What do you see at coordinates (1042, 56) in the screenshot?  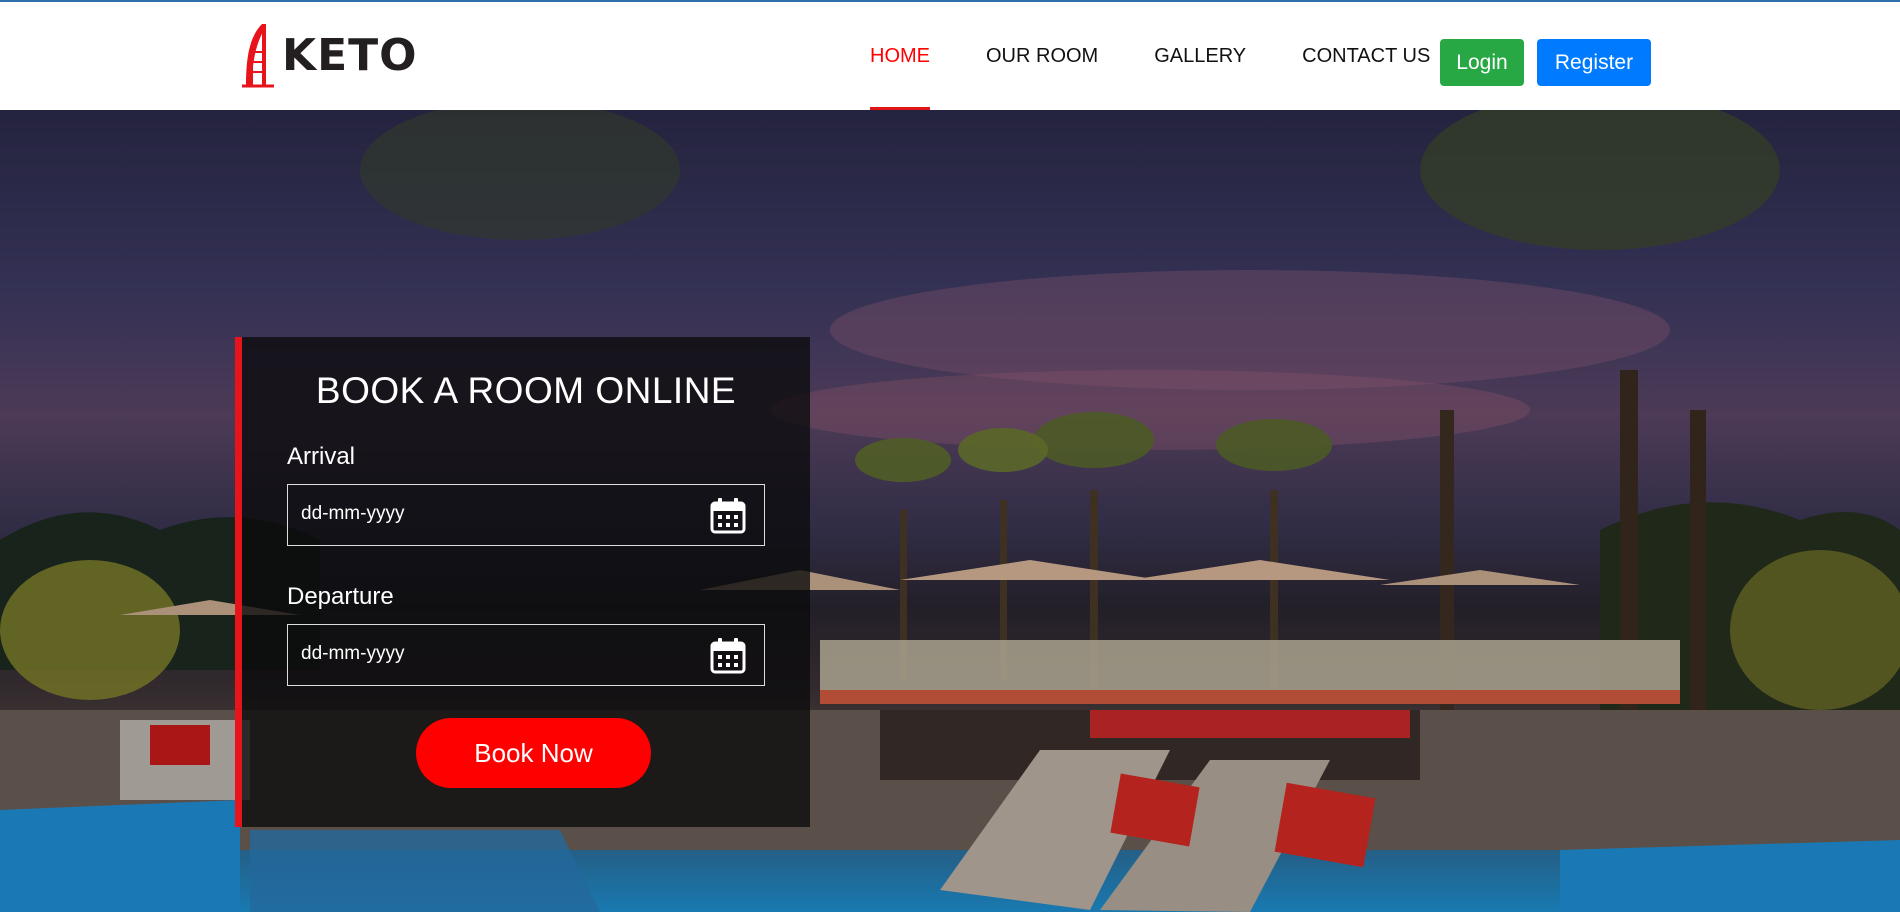 I see `nav-our-room: OUR ROOM` at bounding box center [1042, 56].